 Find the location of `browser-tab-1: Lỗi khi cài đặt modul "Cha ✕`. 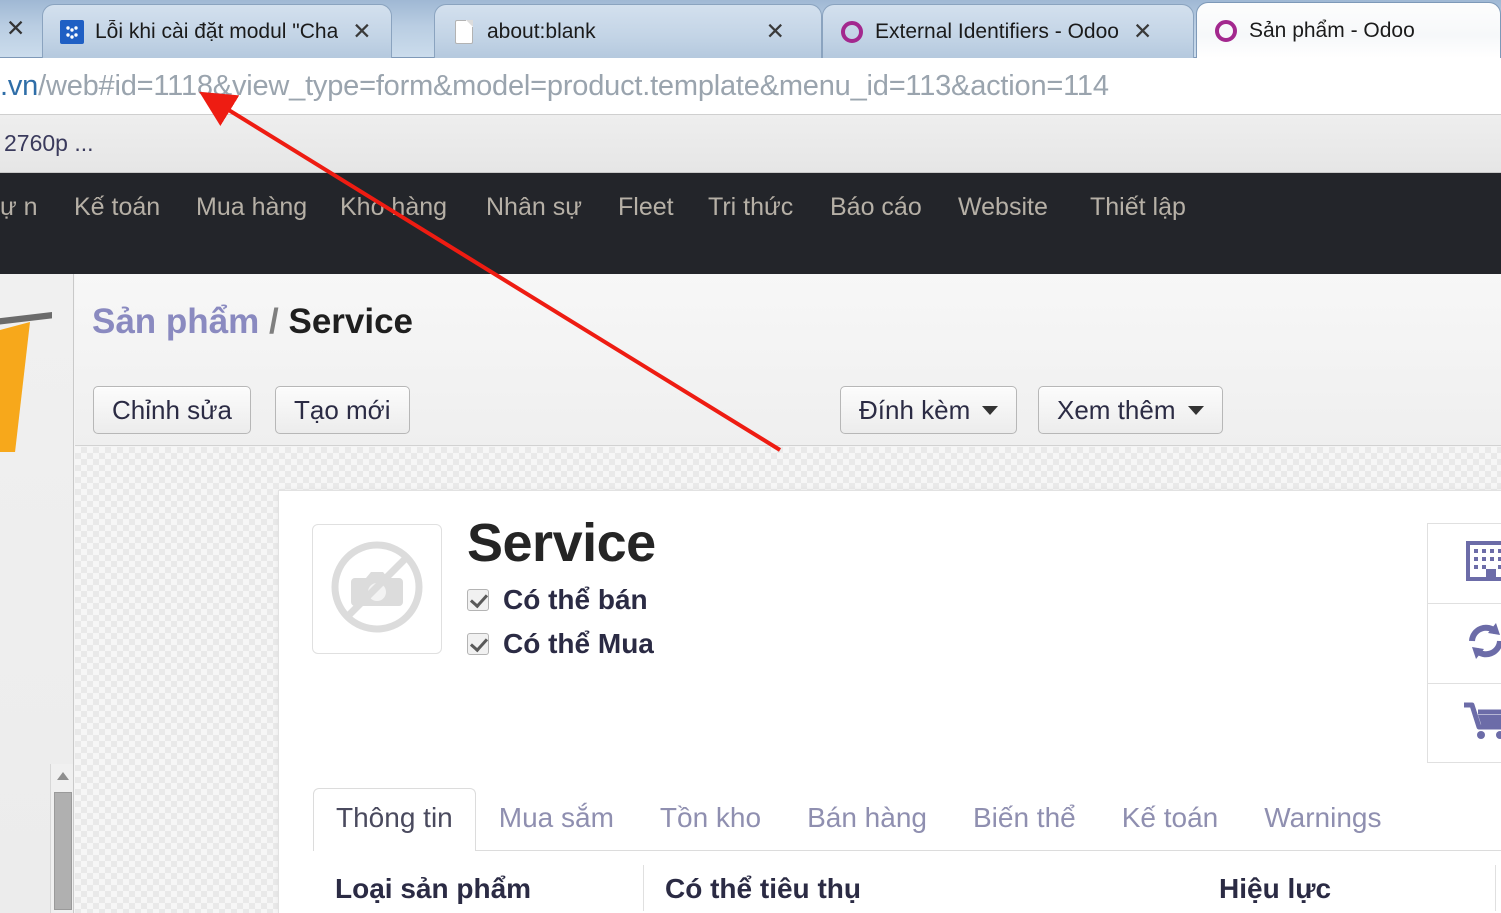

browser-tab-1: Lỗi khi cài đặt modul "Cha ✕ is located at coordinates (217, 31).